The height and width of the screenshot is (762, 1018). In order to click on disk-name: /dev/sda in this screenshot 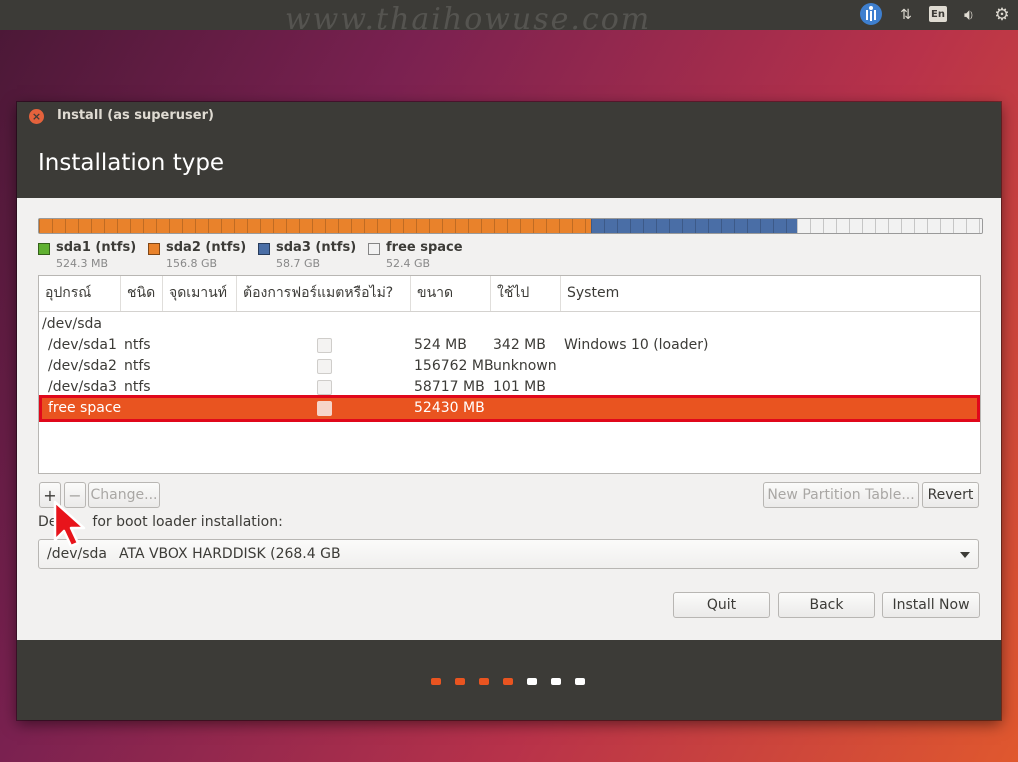, I will do `click(72, 324)`.